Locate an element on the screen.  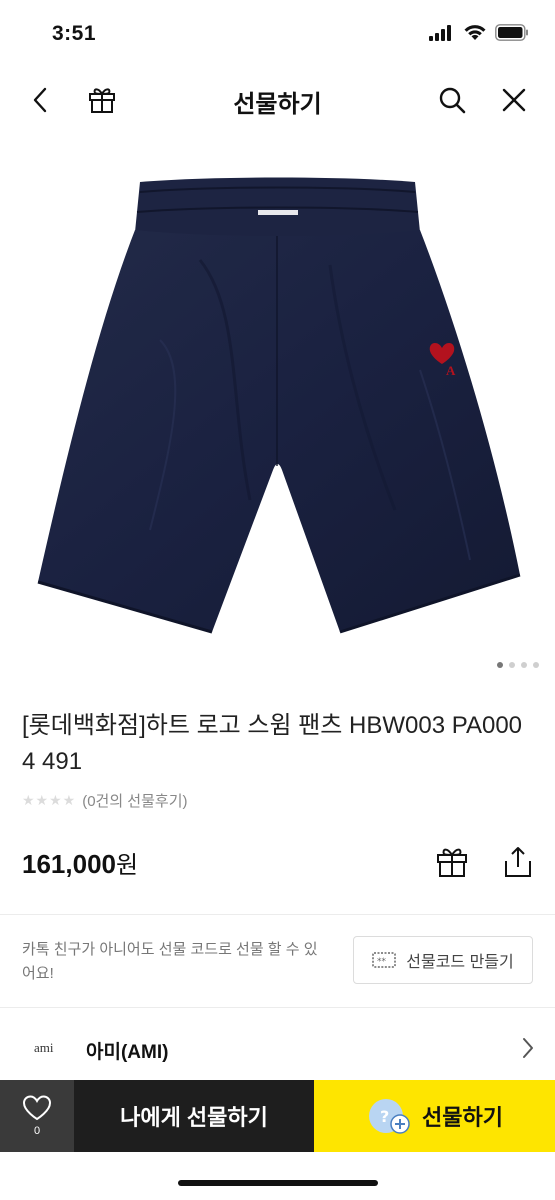
nav-bar: 선물하기 is located at coordinates (277, 99).